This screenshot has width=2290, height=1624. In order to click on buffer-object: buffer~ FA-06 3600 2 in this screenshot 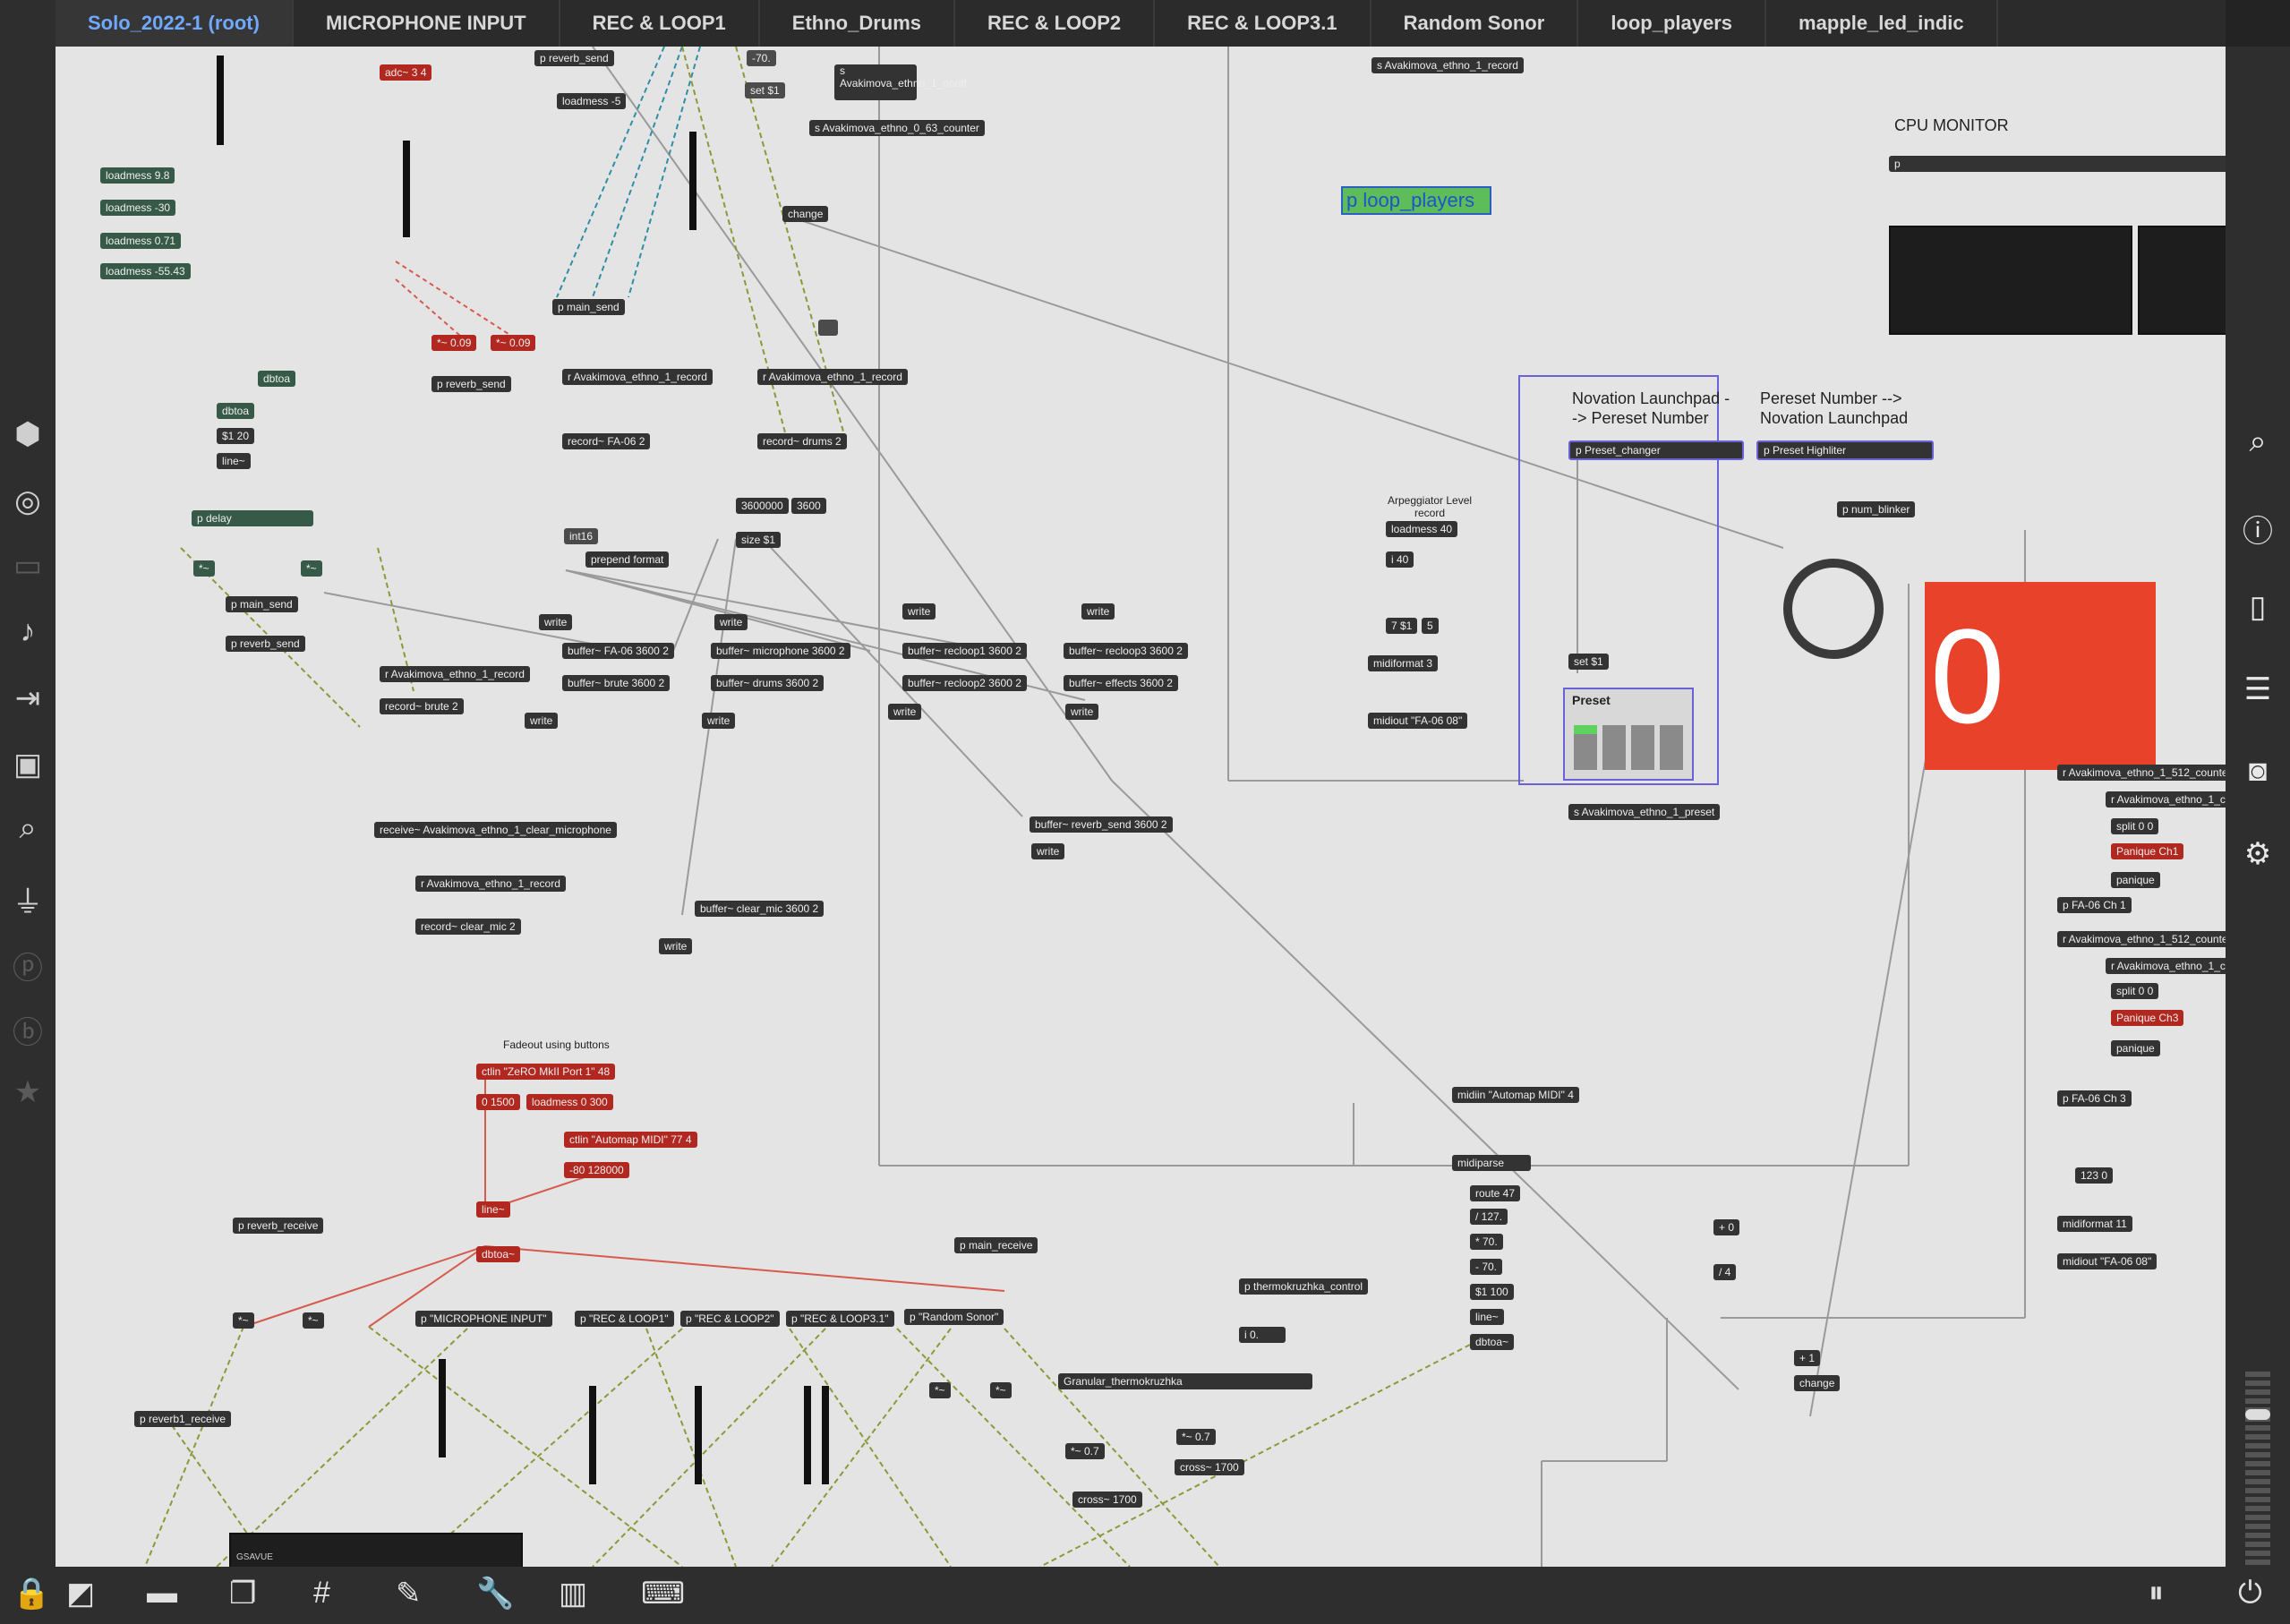, I will do `click(618, 651)`.